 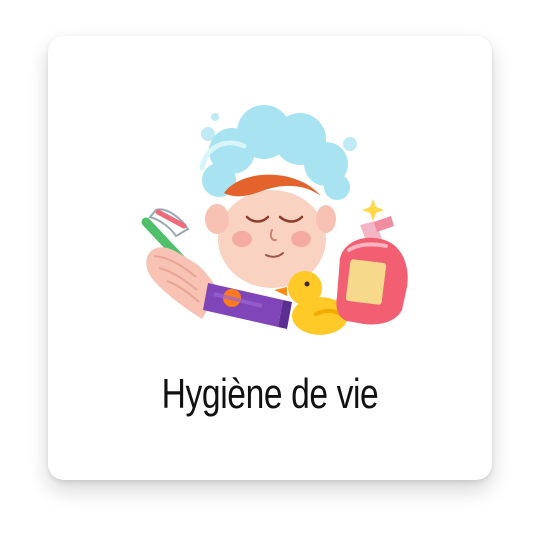 What do you see at coordinates (270, 393) in the screenshot?
I see `card-title: Hygiène de vie` at bounding box center [270, 393].